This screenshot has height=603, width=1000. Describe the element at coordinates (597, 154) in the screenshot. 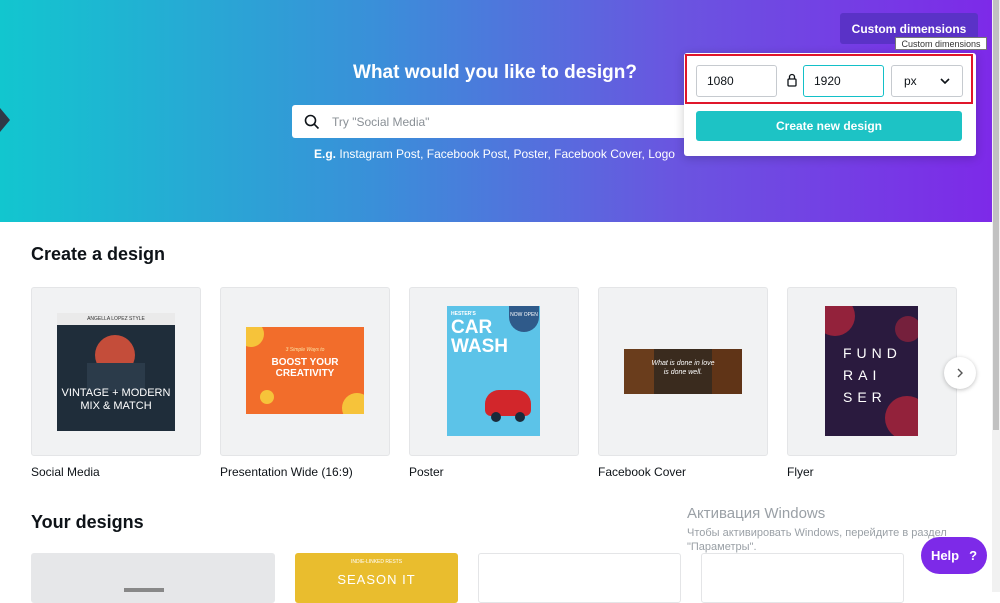

I see `example-link-facebook-cover: Facebook Cover` at that location.